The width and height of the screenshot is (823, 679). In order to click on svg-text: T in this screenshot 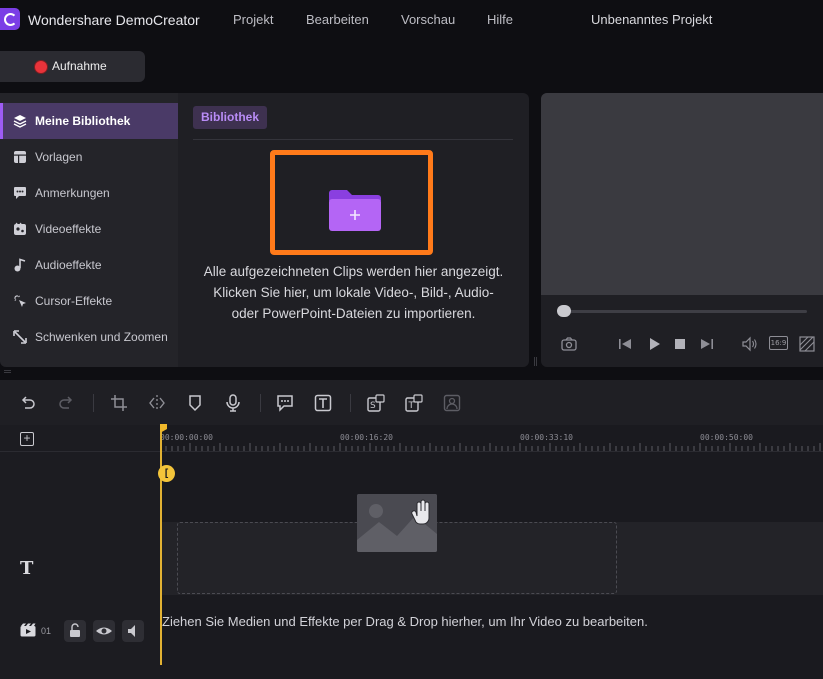, I will do `click(411, 406)`.